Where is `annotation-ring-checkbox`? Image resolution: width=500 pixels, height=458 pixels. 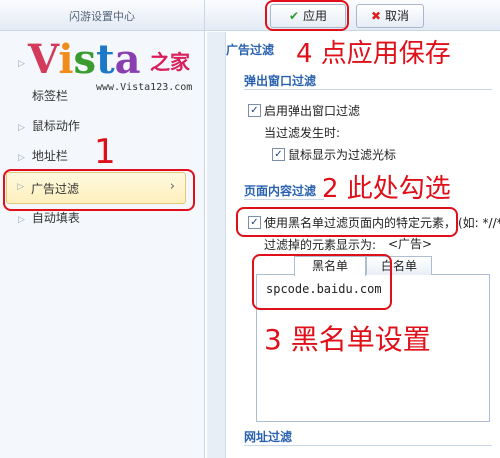 annotation-ring-checkbox is located at coordinates (347, 222).